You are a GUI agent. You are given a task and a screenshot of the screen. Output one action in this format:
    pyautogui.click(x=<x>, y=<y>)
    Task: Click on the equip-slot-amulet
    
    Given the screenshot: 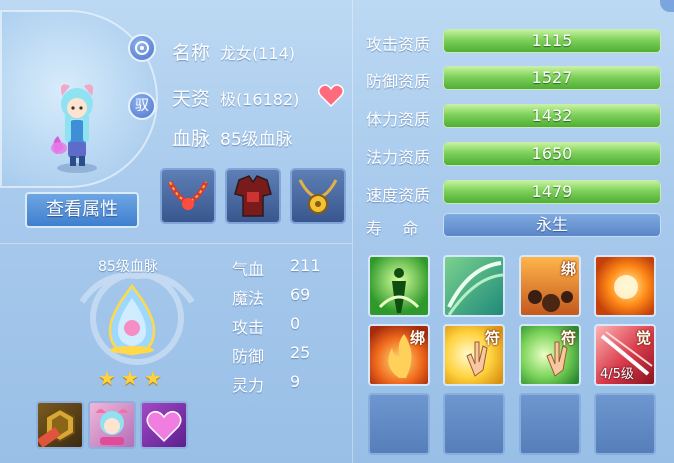 What is the action you would take?
    pyautogui.click(x=318, y=196)
    